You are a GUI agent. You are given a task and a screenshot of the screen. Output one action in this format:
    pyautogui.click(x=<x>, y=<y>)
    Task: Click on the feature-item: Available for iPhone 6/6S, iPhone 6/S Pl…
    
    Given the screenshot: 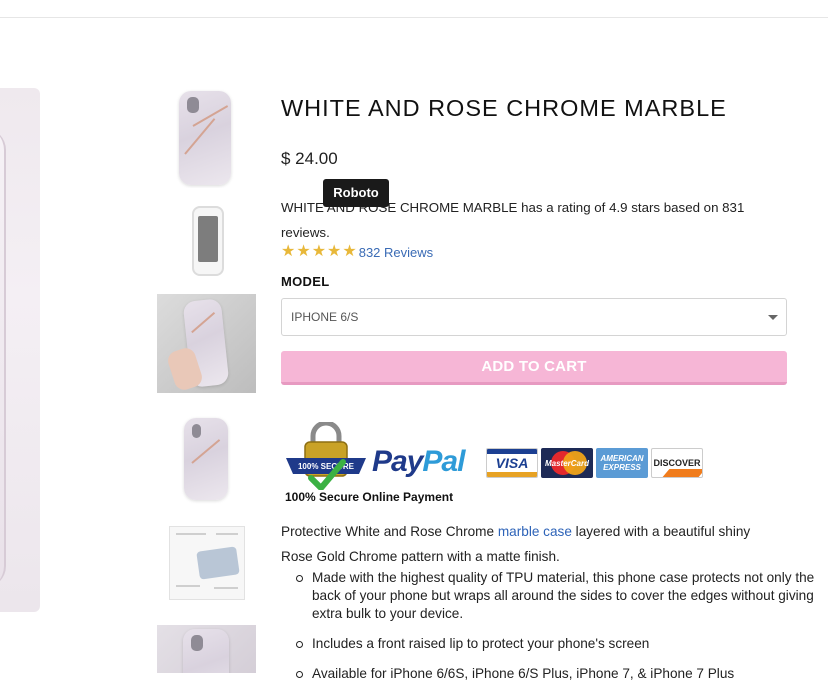 What is the action you would take?
    pyautogui.click(x=556, y=674)
    